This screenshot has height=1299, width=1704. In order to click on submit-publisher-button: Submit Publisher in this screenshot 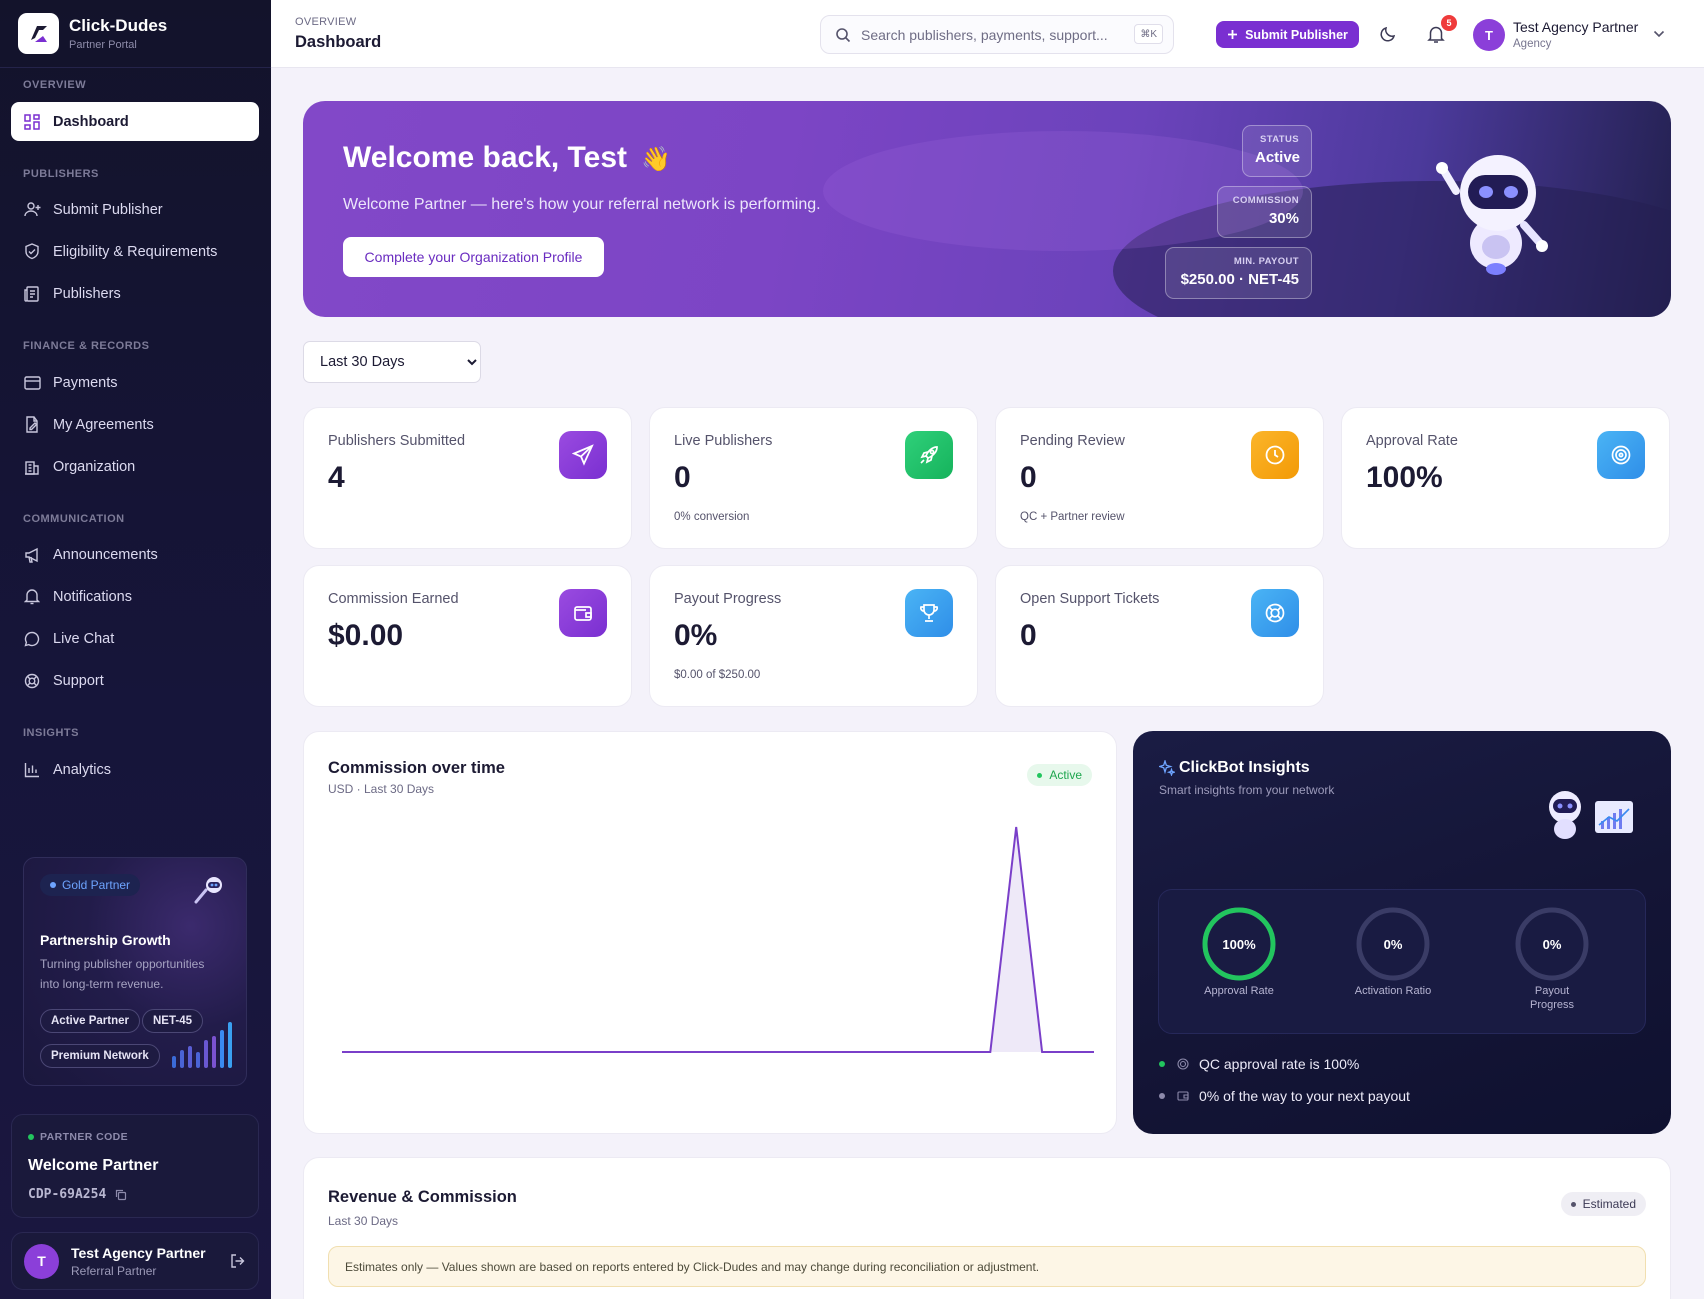, I will do `click(1287, 34)`.